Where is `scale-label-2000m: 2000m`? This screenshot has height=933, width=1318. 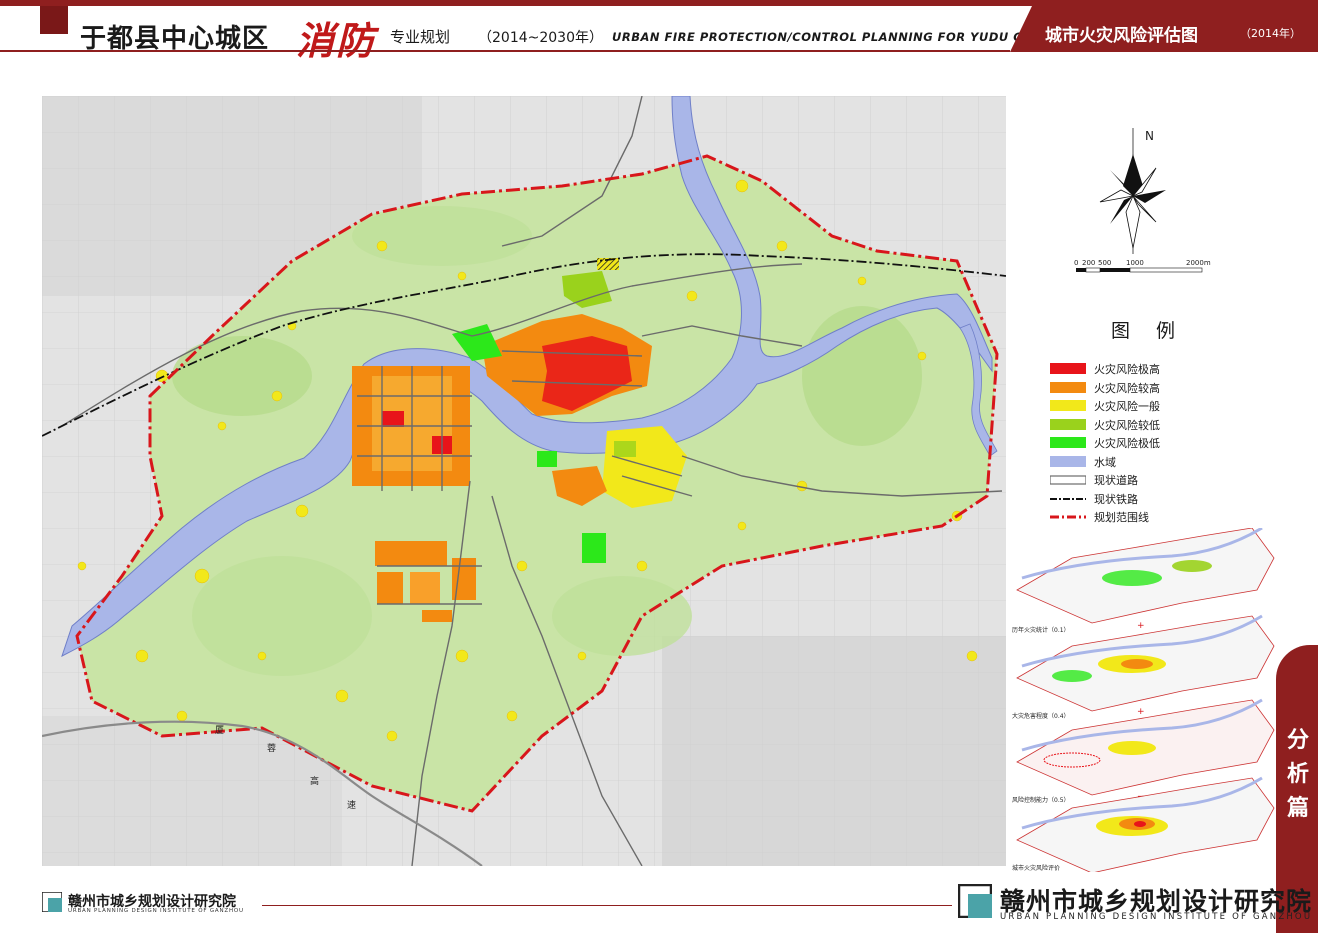 scale-label-2000m: 2000m is located at coordinates (1198, 263).